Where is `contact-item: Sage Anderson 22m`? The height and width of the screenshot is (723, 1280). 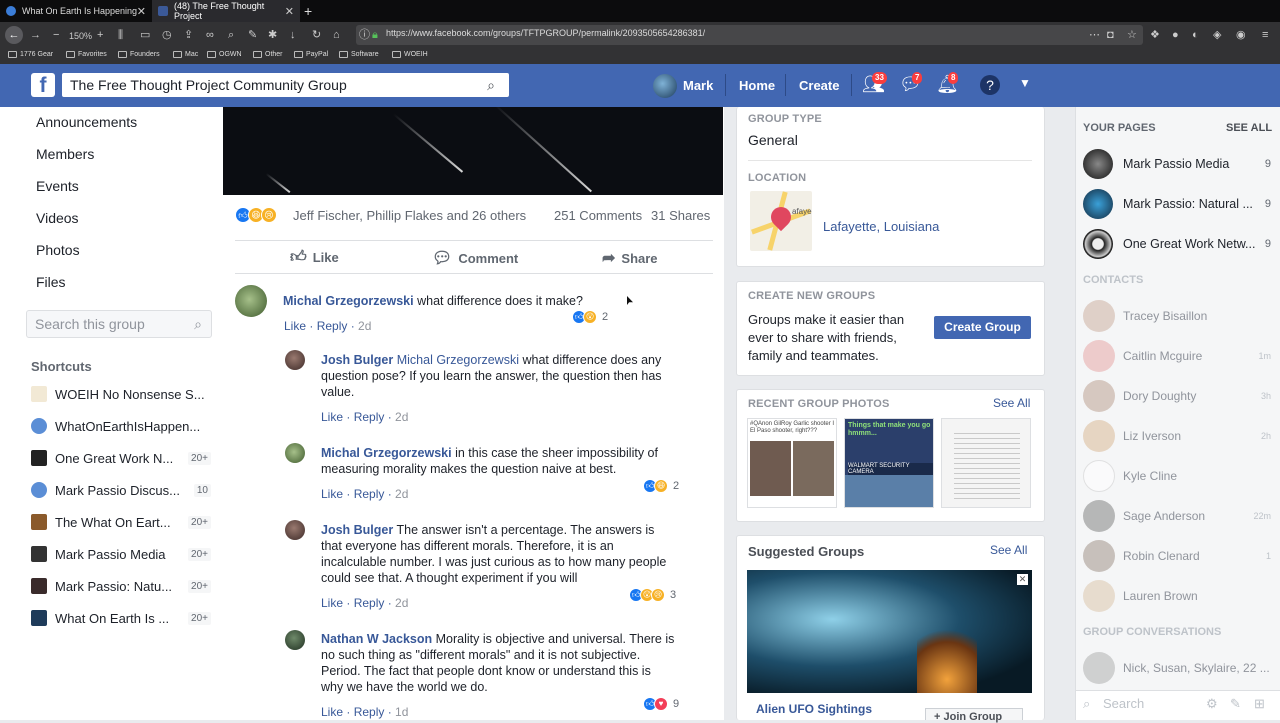 contact-item: Sage Anderson 22m is located at coordinates (1177, 516).